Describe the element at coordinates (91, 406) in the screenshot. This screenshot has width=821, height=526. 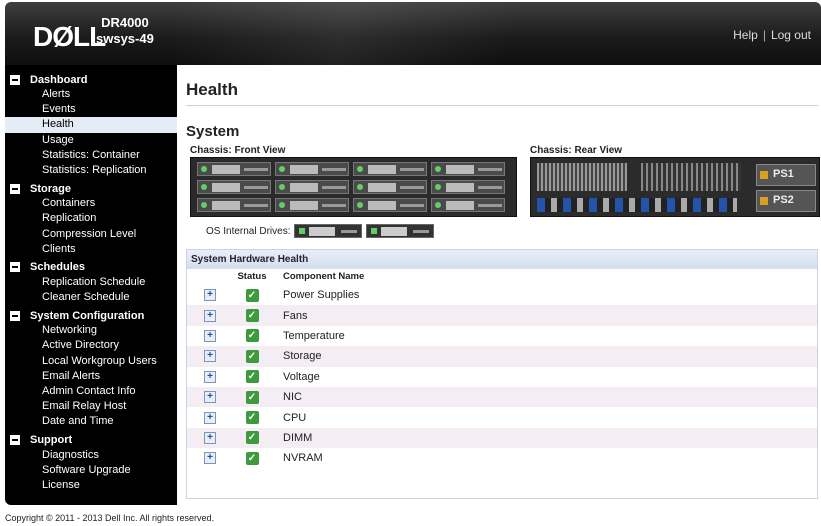
I see `sidebar-item: Email Relay Host` at that location.